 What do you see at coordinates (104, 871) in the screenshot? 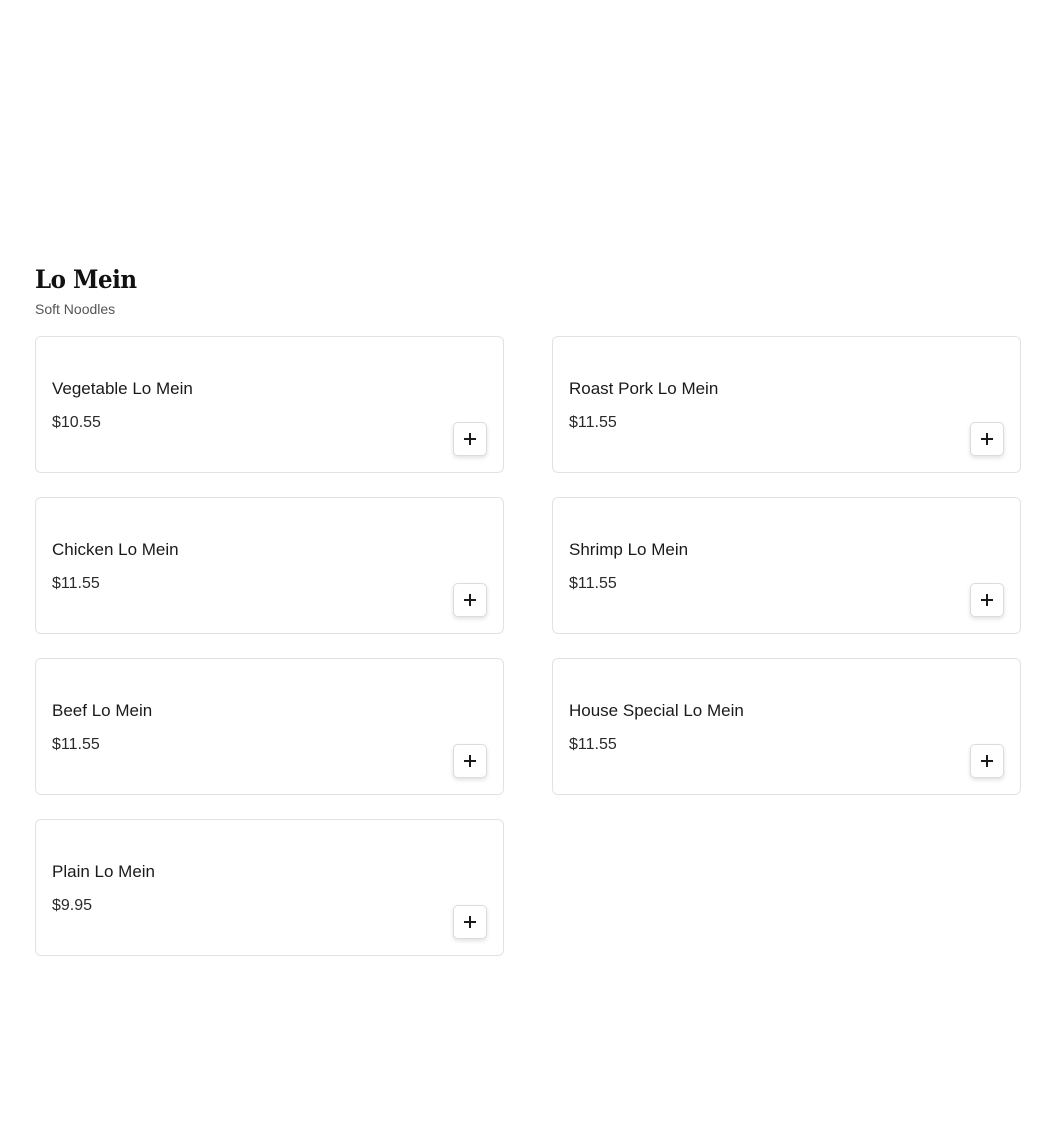
I see `item-name: Plain Lo Mein` at bounding box center [104, 871].